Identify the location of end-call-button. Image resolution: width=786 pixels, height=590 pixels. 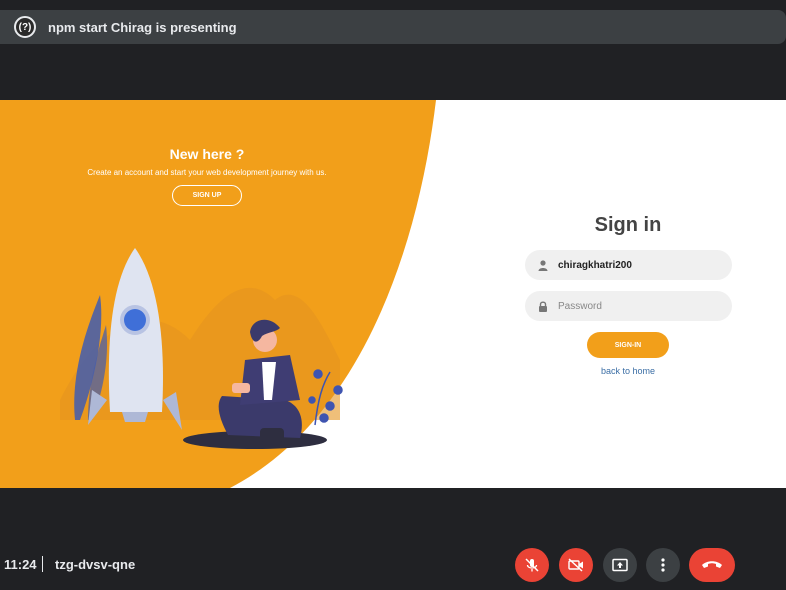
(712, 565).